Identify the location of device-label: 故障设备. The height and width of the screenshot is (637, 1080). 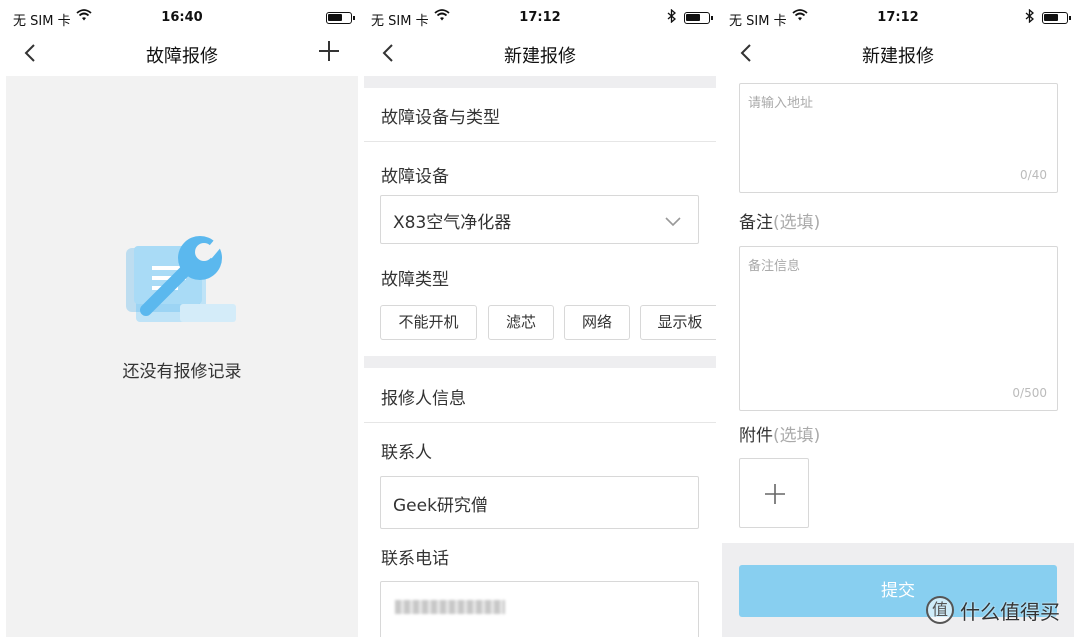
(415, 177).